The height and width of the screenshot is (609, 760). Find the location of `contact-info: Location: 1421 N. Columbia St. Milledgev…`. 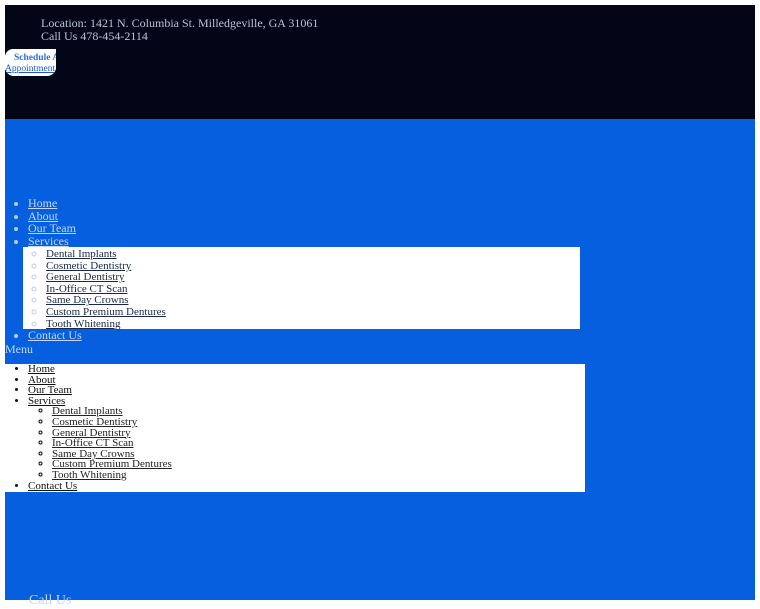

contact-info: Location: 1421 N. Columbia St. Milledgev… is located at coordinates (179, 30).